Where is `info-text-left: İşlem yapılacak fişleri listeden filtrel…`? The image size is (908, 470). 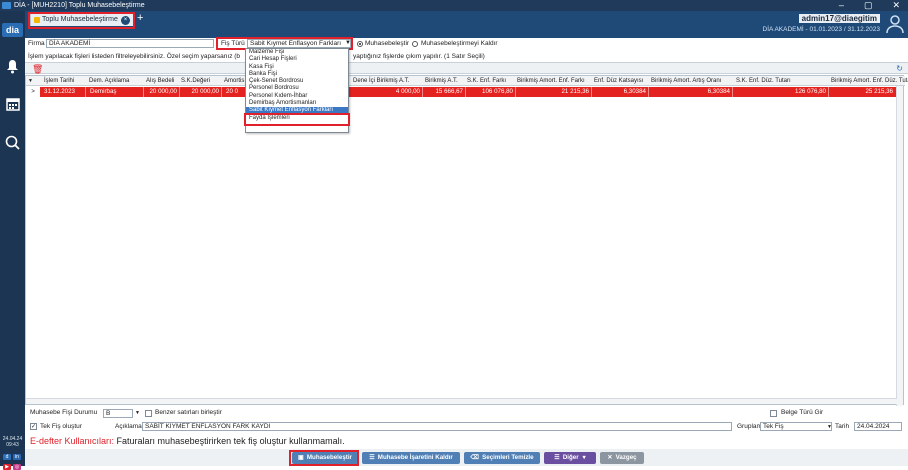 info-text-left: İşlem yapılacak fişleri listeden filtrel… is located at coordinates (134, 56).